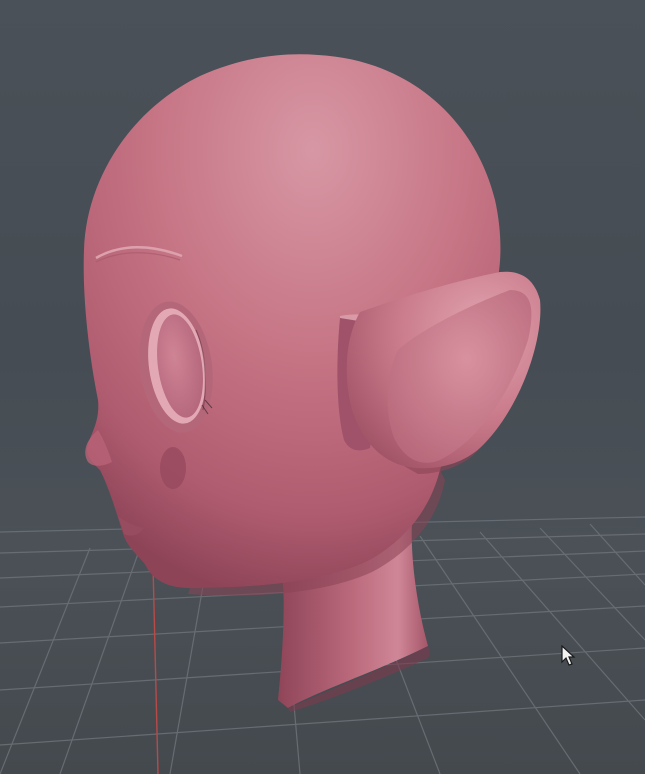  I want to click on model-cheek-mark, so click(173, 468).